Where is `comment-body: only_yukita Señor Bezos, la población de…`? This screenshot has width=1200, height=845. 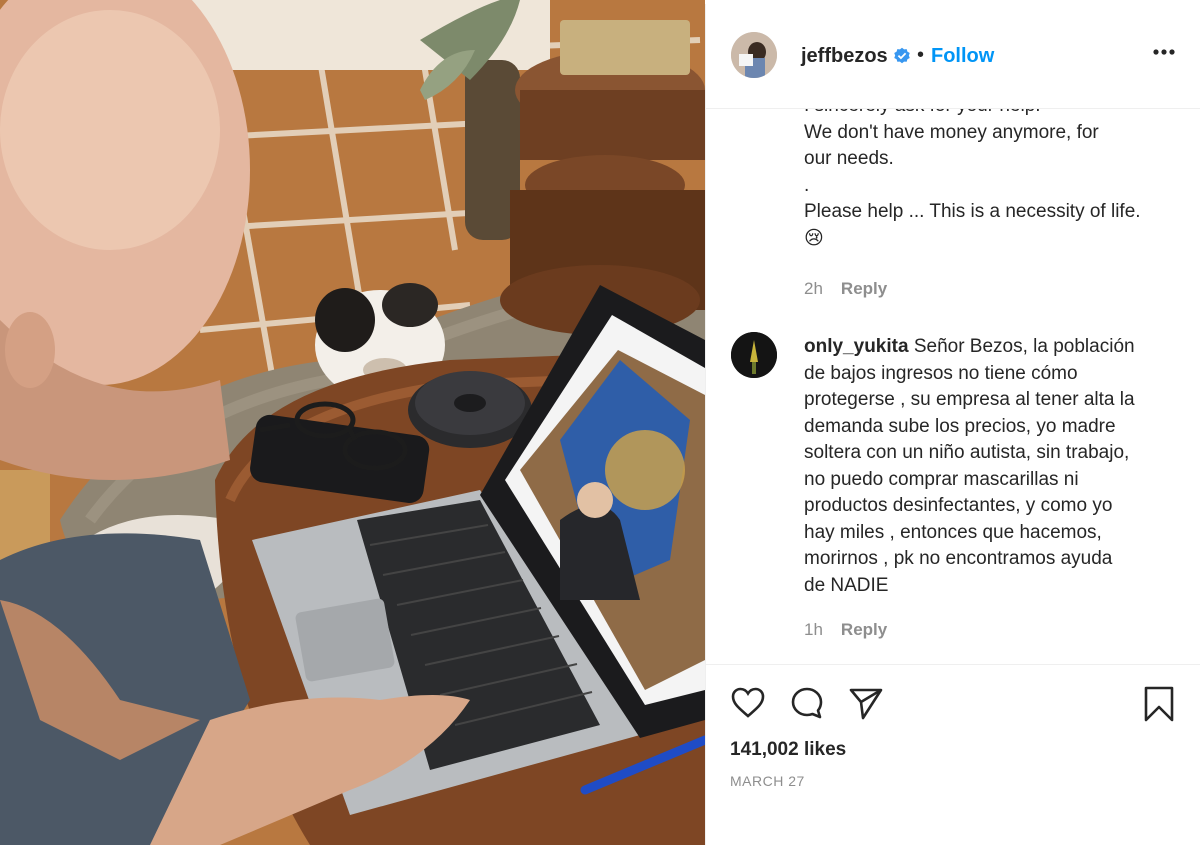 comment-body: only_yukita Señor Bezos, la población de… is located at coordinates (989, 466).